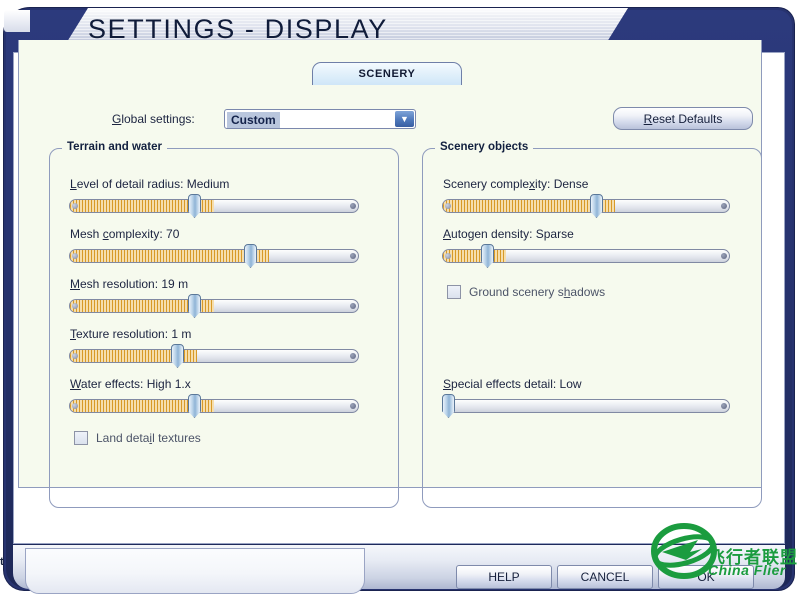 This screenshot has width=800, height=600. What do you see at coordinates (194, 306) in the screenshot?
I see `slider-thumb-mesh-resolution` at bounding box center [194, 306].